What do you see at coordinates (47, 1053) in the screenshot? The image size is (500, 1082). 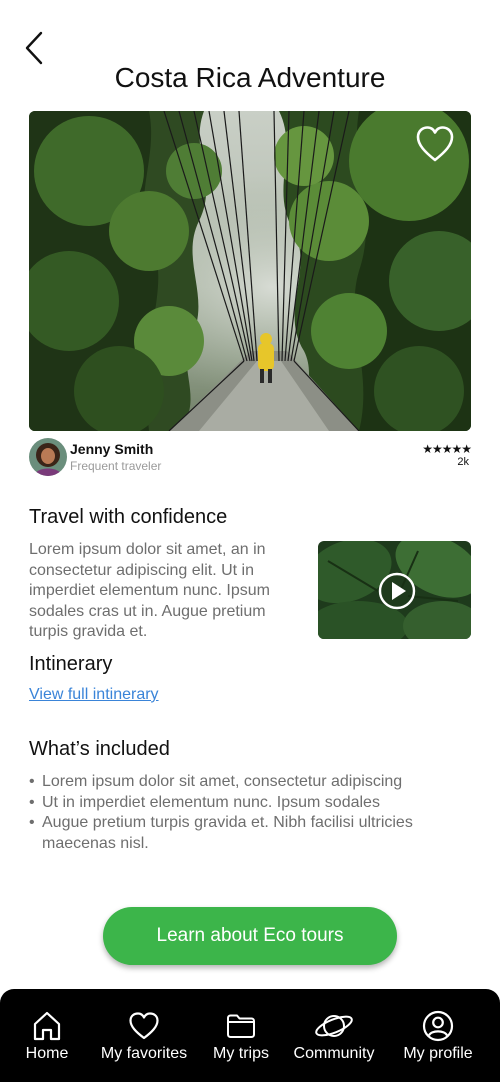 I see `tab-label: Home` at bounding box center [47, 1053].